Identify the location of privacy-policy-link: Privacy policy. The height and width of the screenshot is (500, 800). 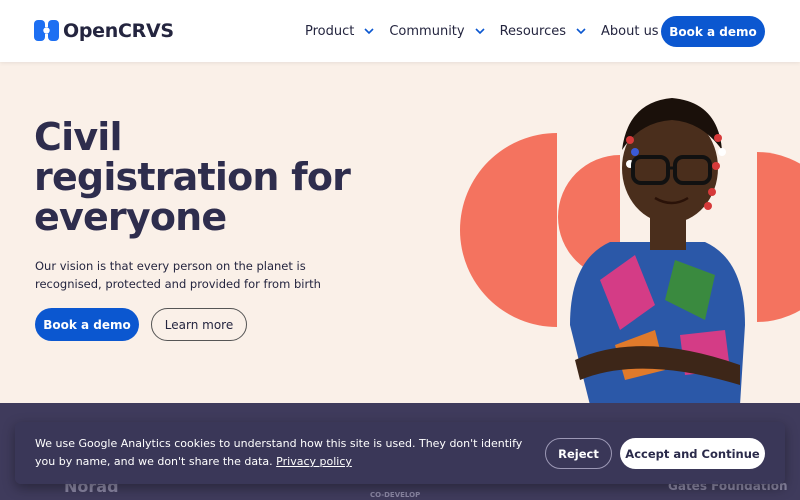
(314, 461).